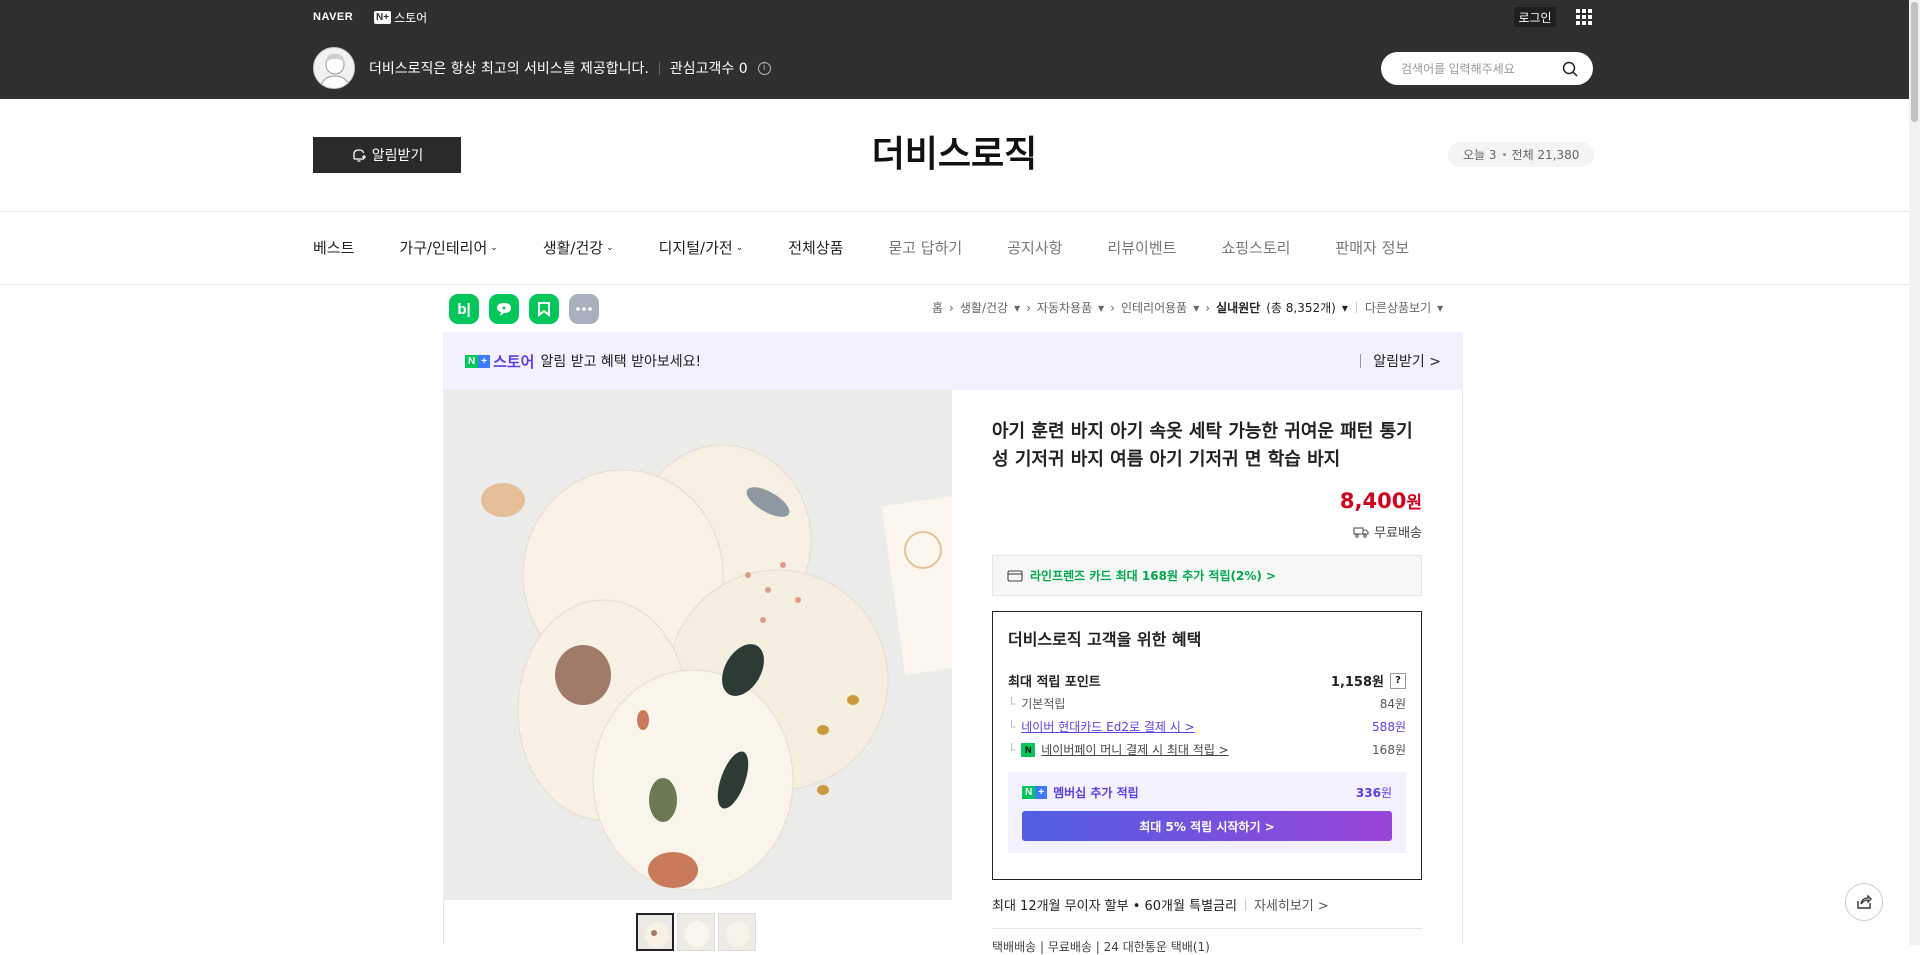  What do you see at coordinates (1207, 703) in the screenshot?
I see `basic-points-row: └ 기본적립 84원` at bounding box center [1207, 703].